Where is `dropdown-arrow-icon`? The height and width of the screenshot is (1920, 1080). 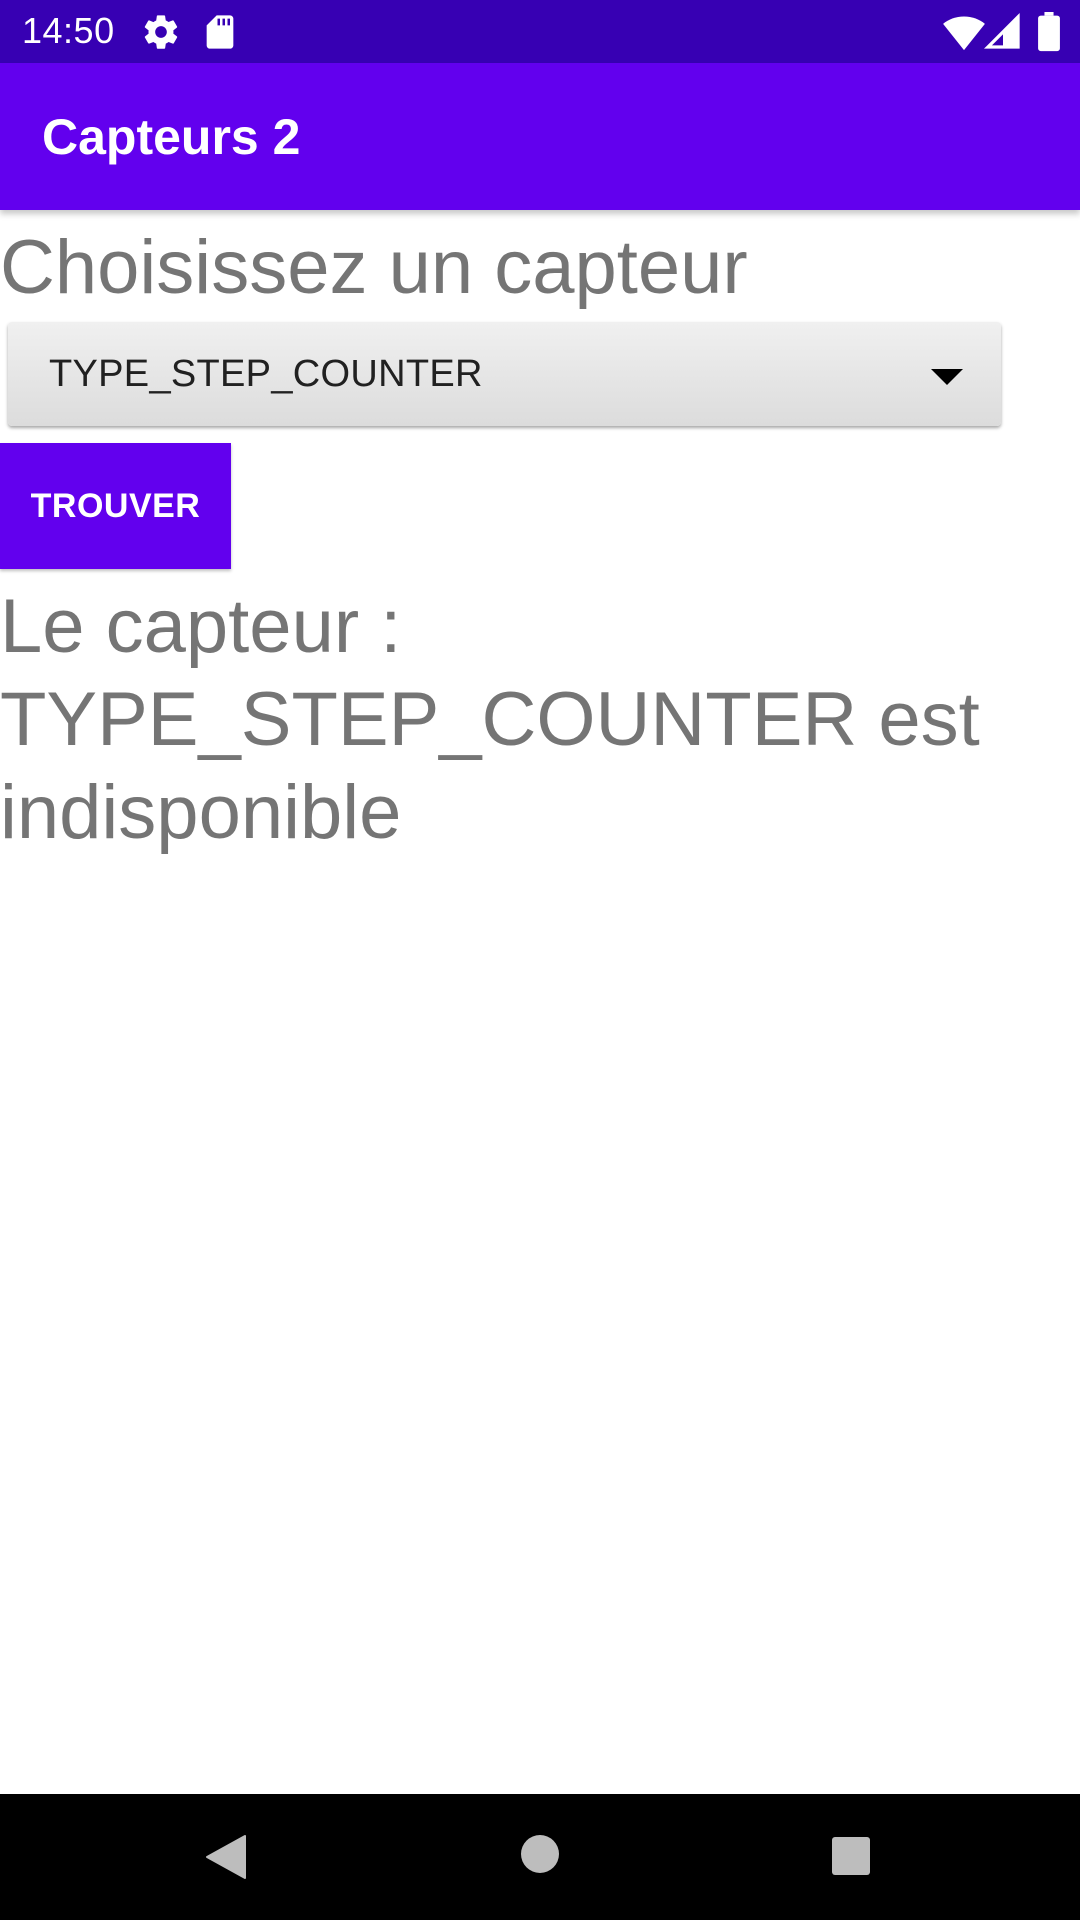
dropdown-arrow-icon is located at coordinates (947, 377).